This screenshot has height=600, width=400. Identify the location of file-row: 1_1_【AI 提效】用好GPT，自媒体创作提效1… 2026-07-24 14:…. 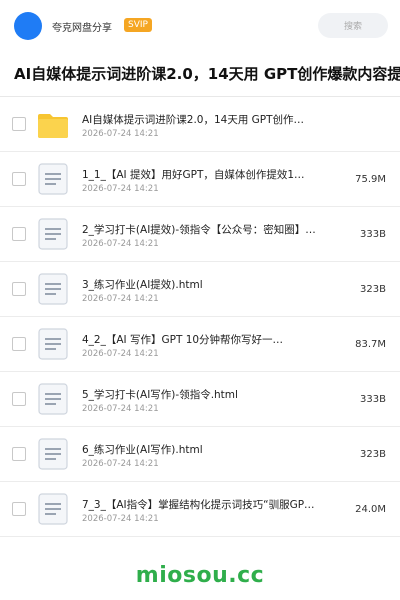
(200, 179).